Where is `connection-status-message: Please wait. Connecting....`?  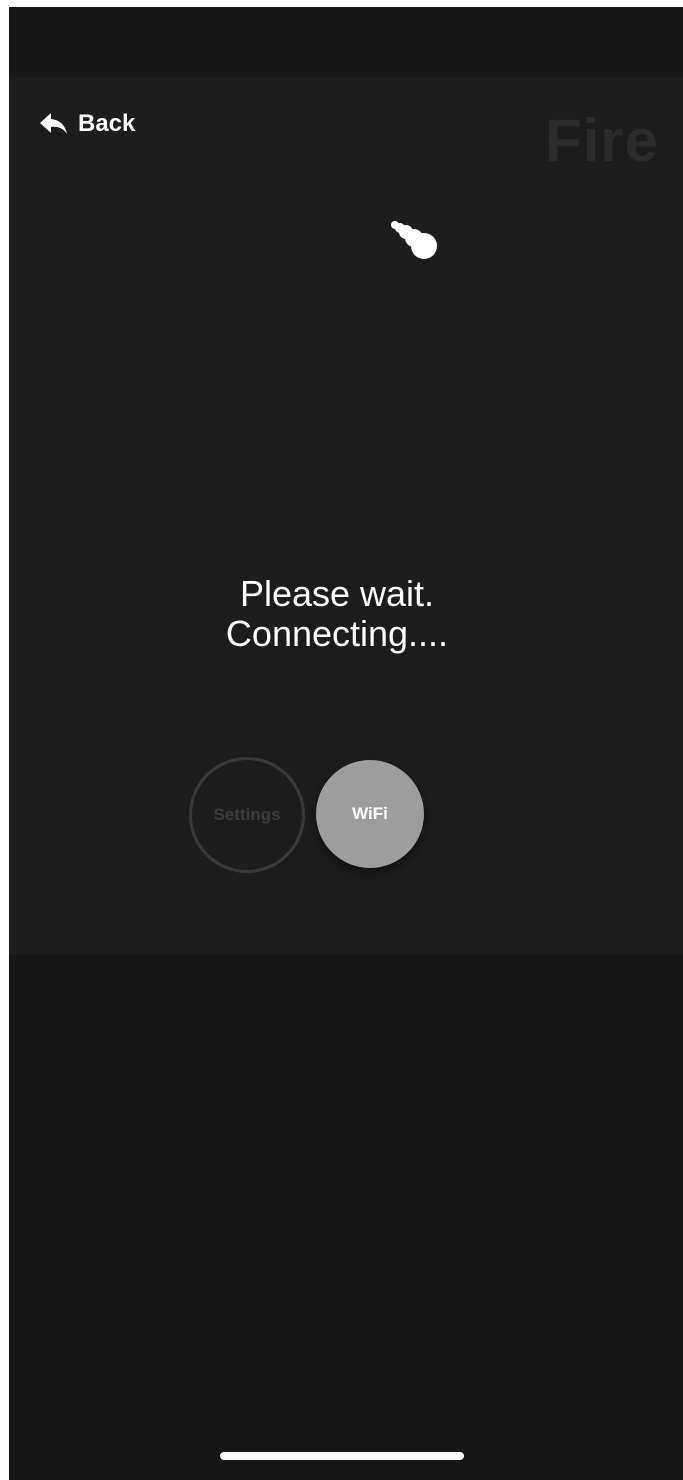 connection-status-message: Please wait. Connecting.... is located at coordinates (337, 614).